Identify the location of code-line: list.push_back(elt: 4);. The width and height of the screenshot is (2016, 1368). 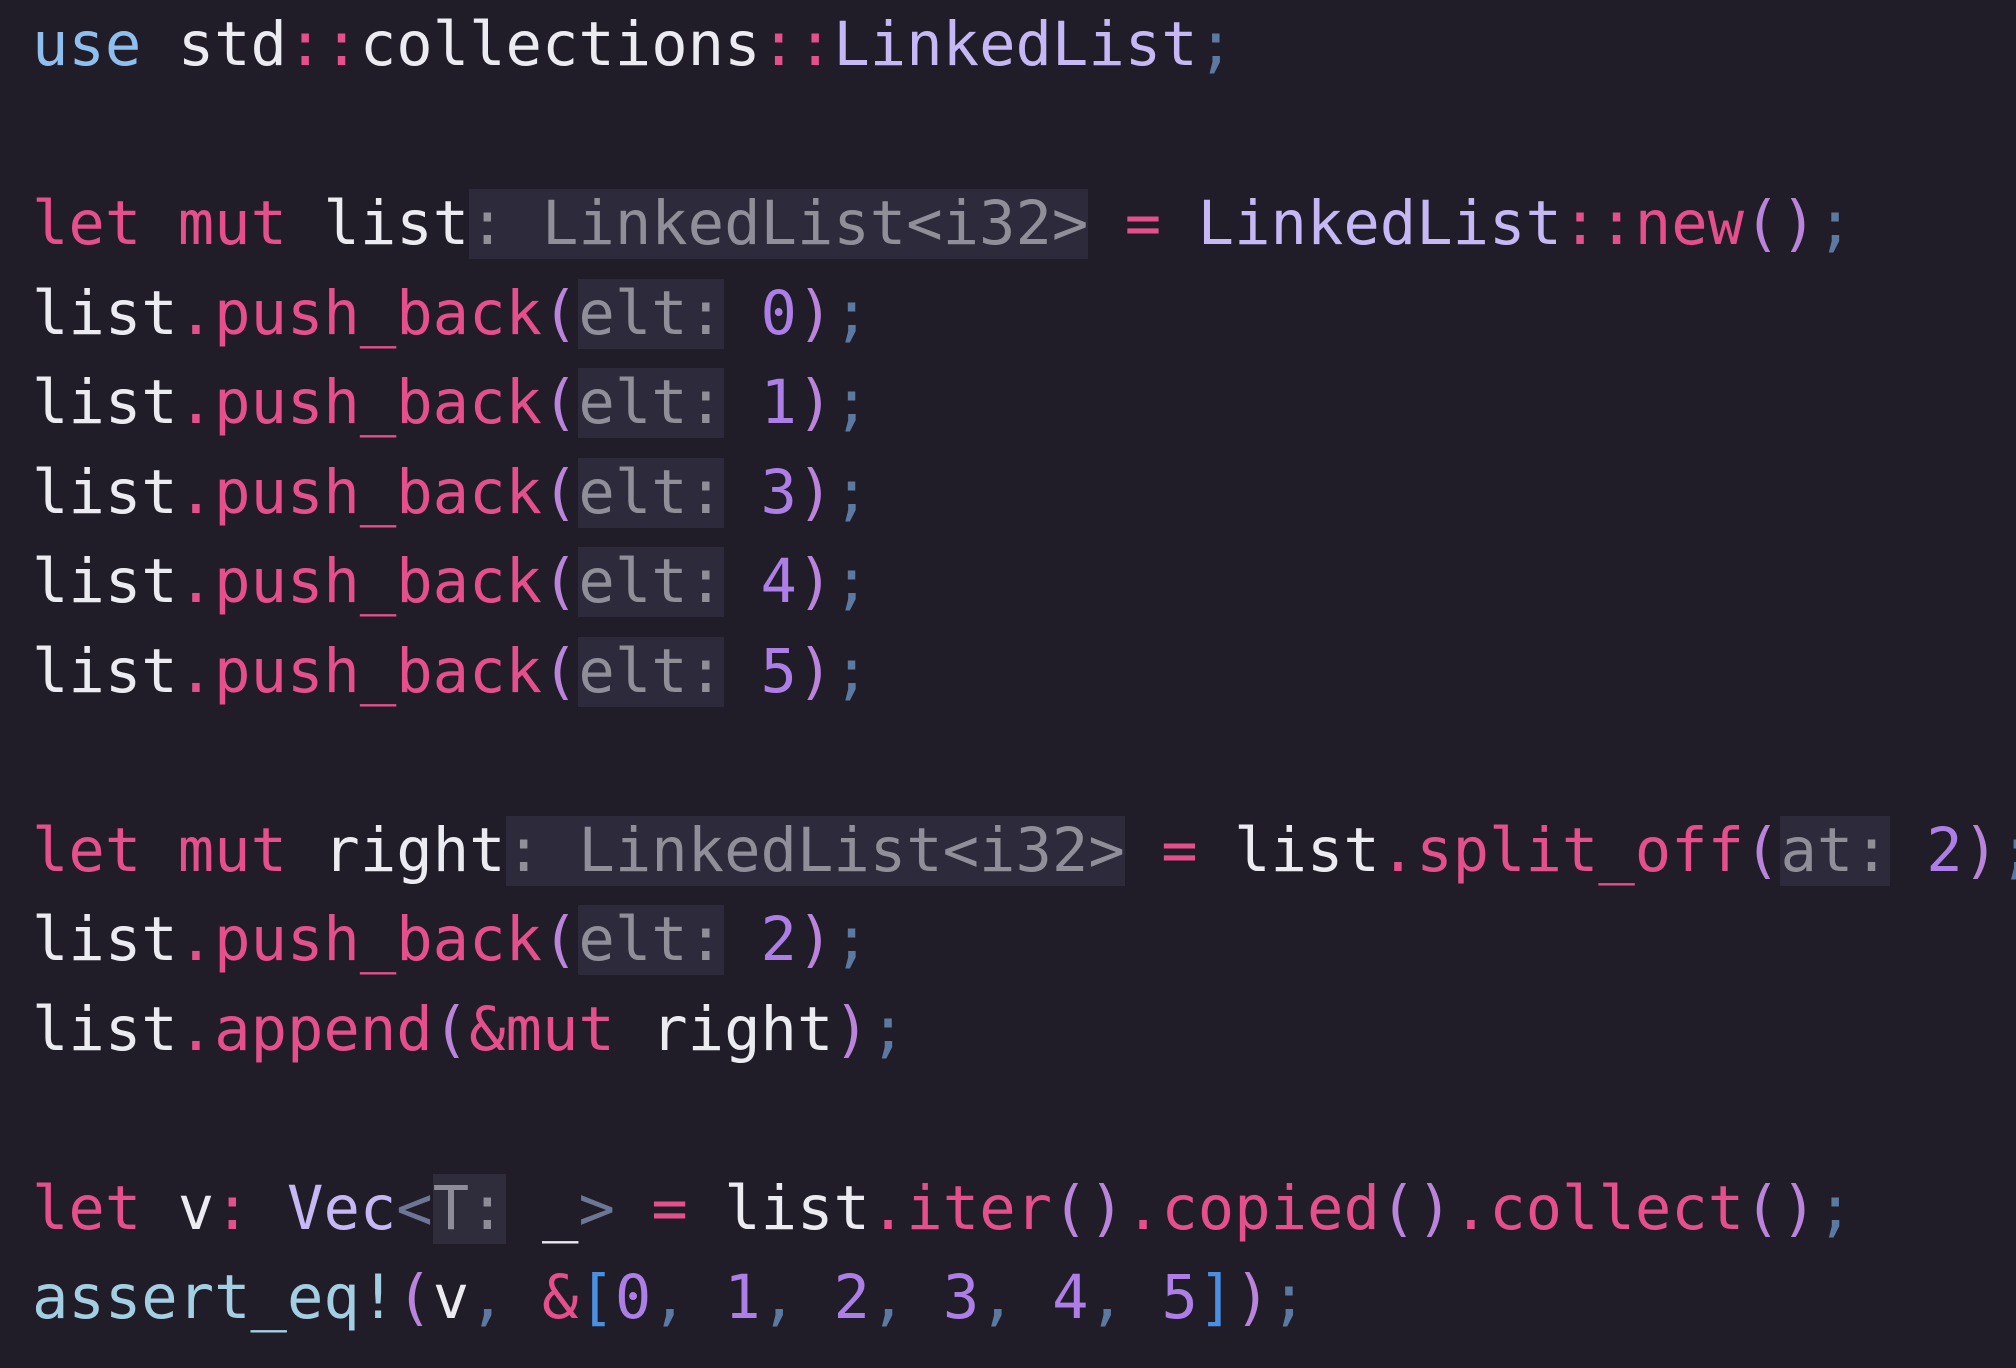
(451, 582).